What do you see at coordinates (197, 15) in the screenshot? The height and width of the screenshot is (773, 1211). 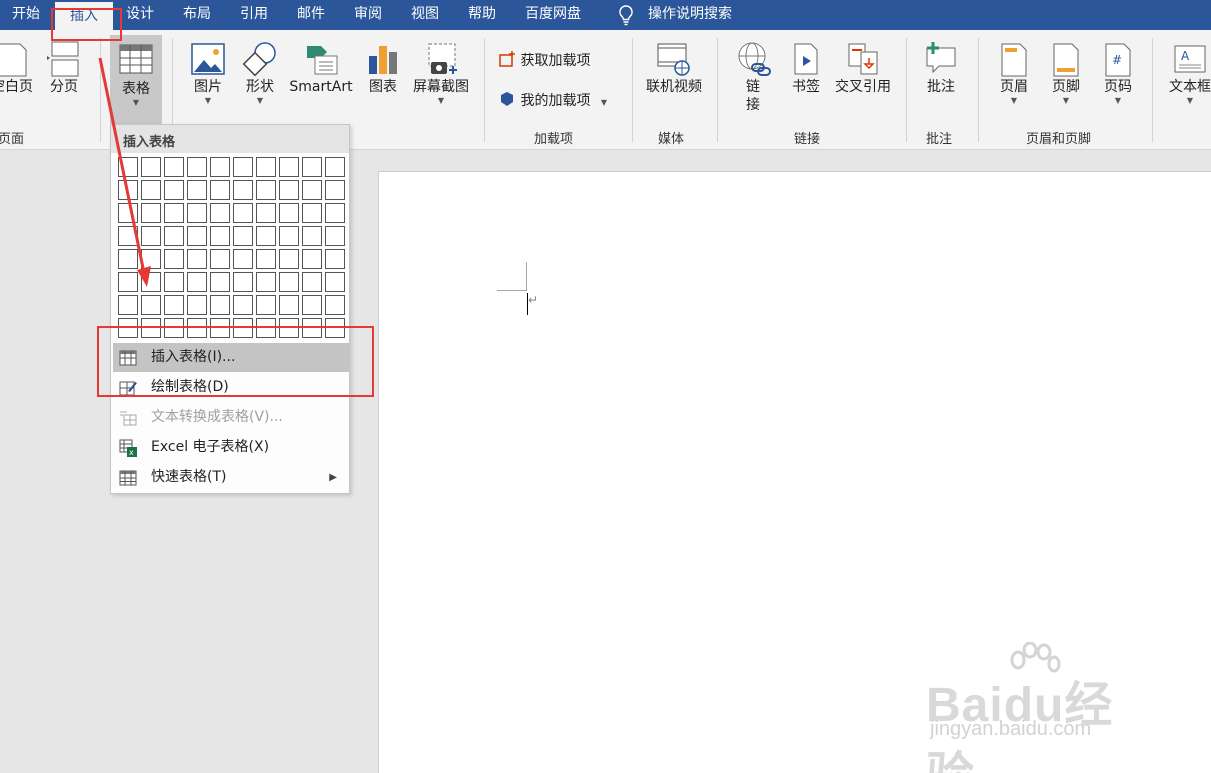 I see `tab-layout: 布局` at bounding box center [197, 15].